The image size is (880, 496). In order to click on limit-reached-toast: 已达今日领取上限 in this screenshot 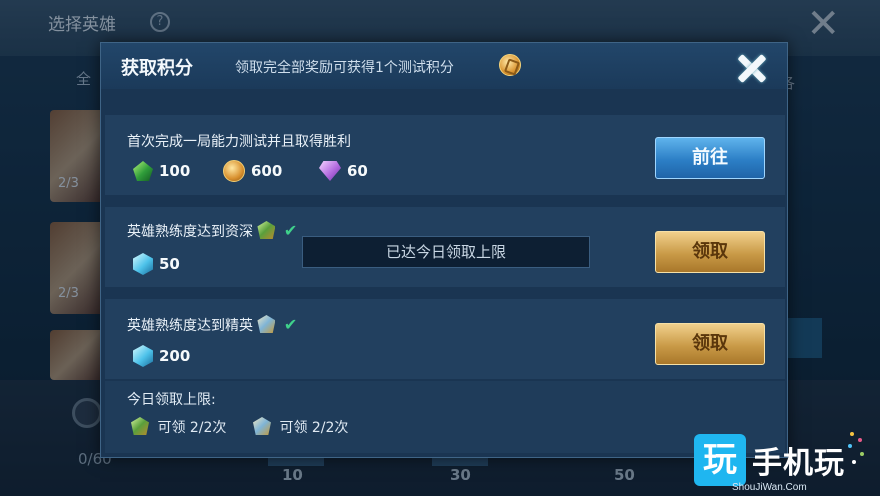, I will do `click(446, 252)`.